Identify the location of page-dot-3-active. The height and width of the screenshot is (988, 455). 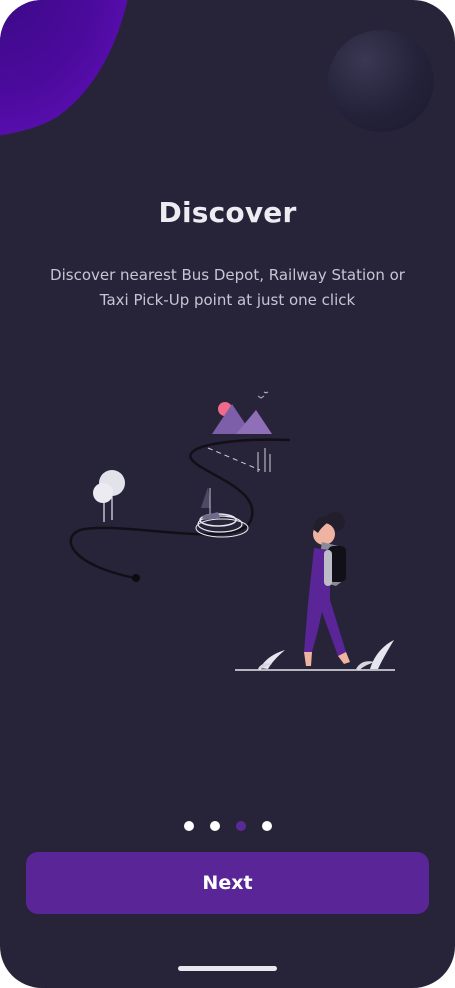
(240, 826).